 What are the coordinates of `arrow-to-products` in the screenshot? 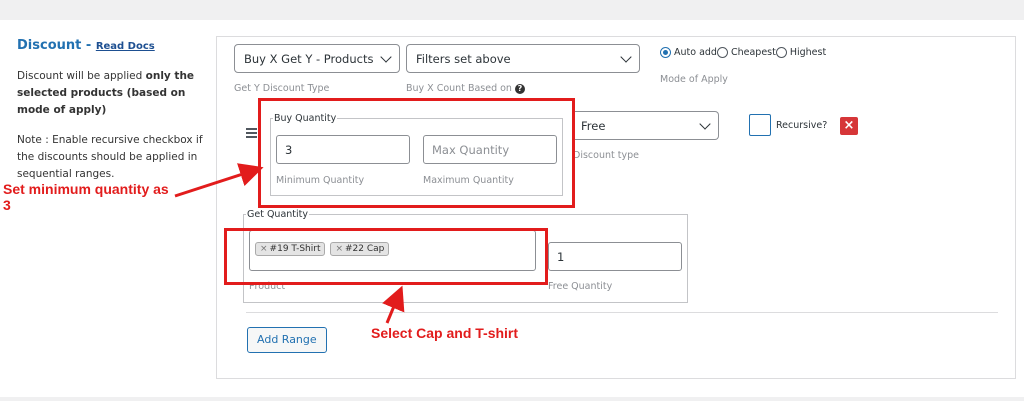 It's located at (393, 304).